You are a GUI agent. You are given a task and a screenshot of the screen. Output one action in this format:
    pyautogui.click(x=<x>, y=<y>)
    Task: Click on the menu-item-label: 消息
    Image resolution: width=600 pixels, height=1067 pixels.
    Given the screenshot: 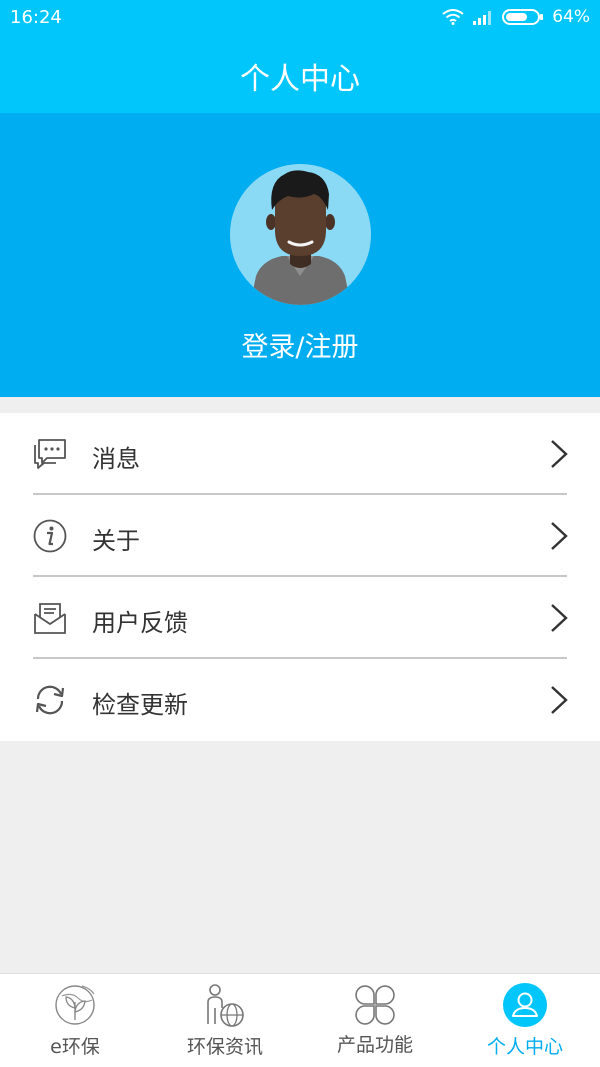 What is the action you would take?
    pyautogui.click(x=116, y=459)
    